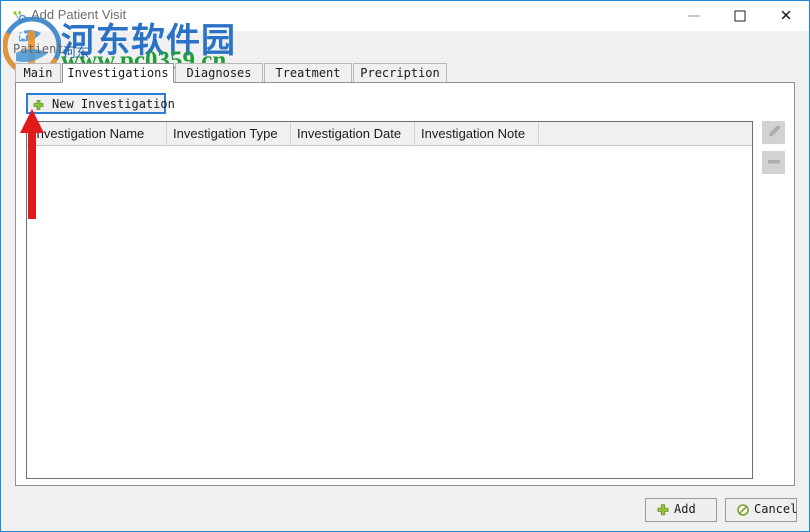 This screenshot has height=532, width=810. I want to click on close-icon: ✕, so click(786, 15).